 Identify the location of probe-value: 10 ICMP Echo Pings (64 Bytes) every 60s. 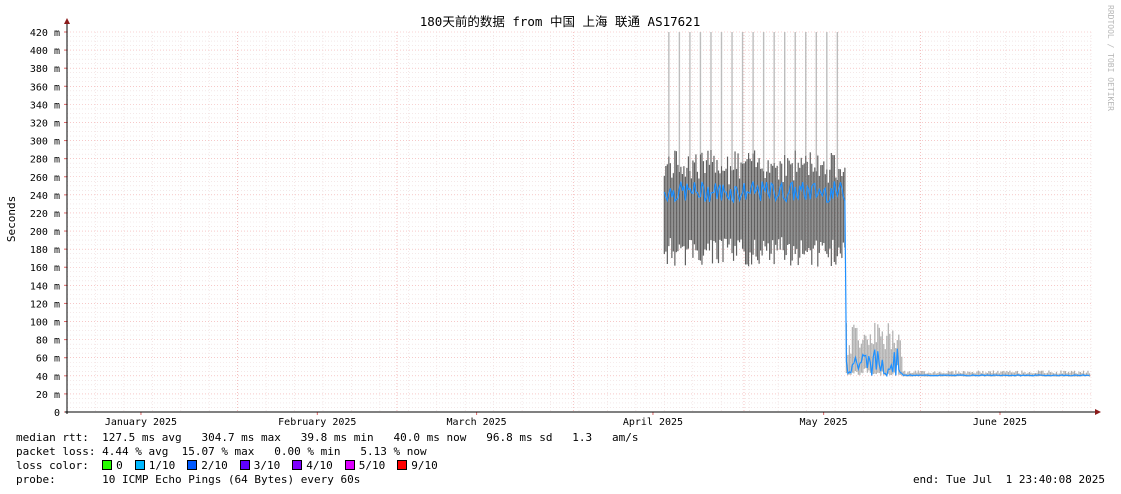
(231, 479).